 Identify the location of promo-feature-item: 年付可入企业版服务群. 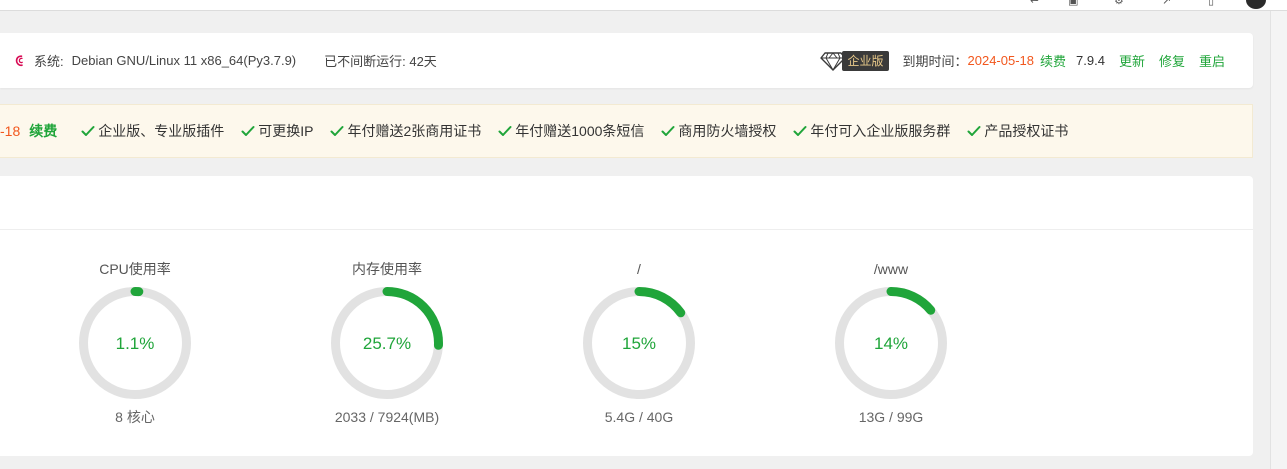
(871, 131).